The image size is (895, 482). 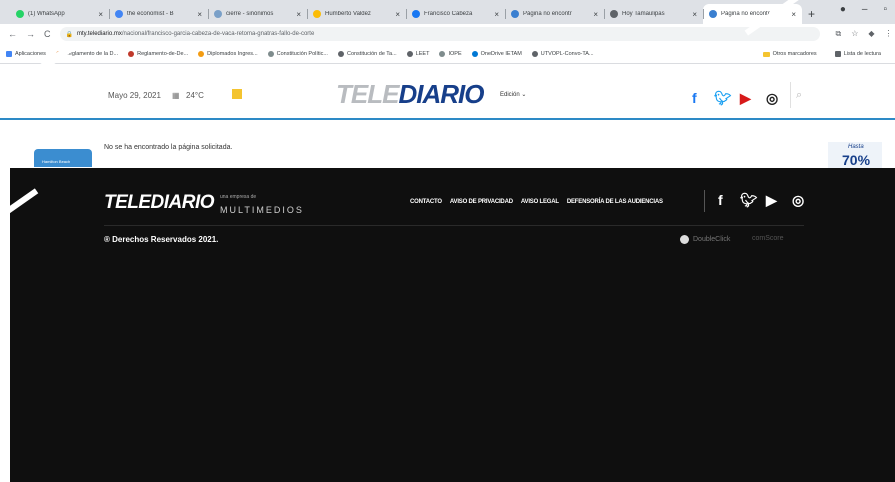 I want to click on ad-left-text: Hamilton Beach, so click(x=56, y=161).